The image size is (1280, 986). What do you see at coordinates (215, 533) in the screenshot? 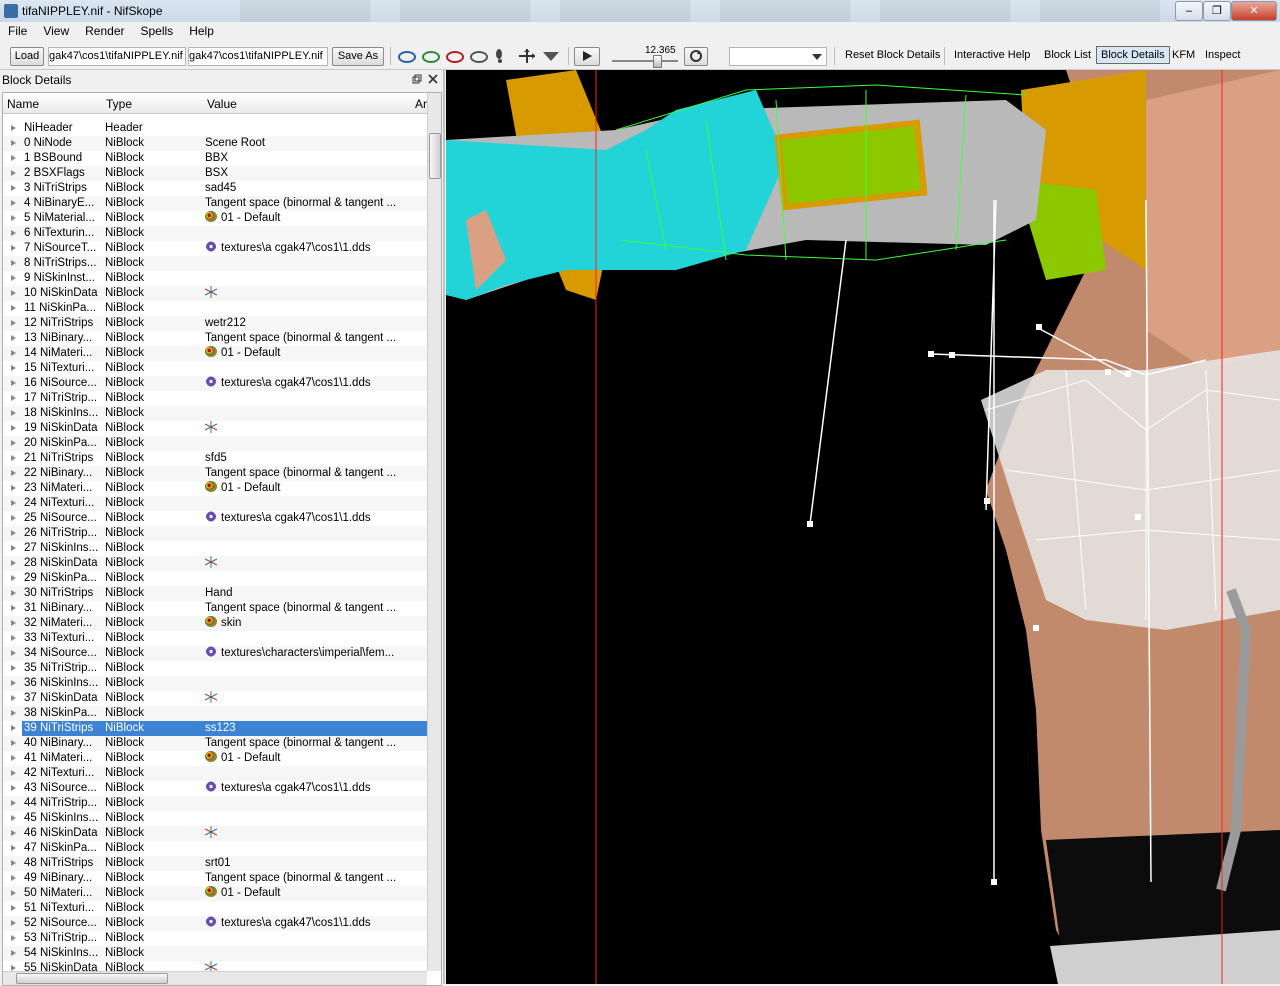
I see `tree-row: 26 NiTriStrip... NiBlock` at bounding box center [215, 533].